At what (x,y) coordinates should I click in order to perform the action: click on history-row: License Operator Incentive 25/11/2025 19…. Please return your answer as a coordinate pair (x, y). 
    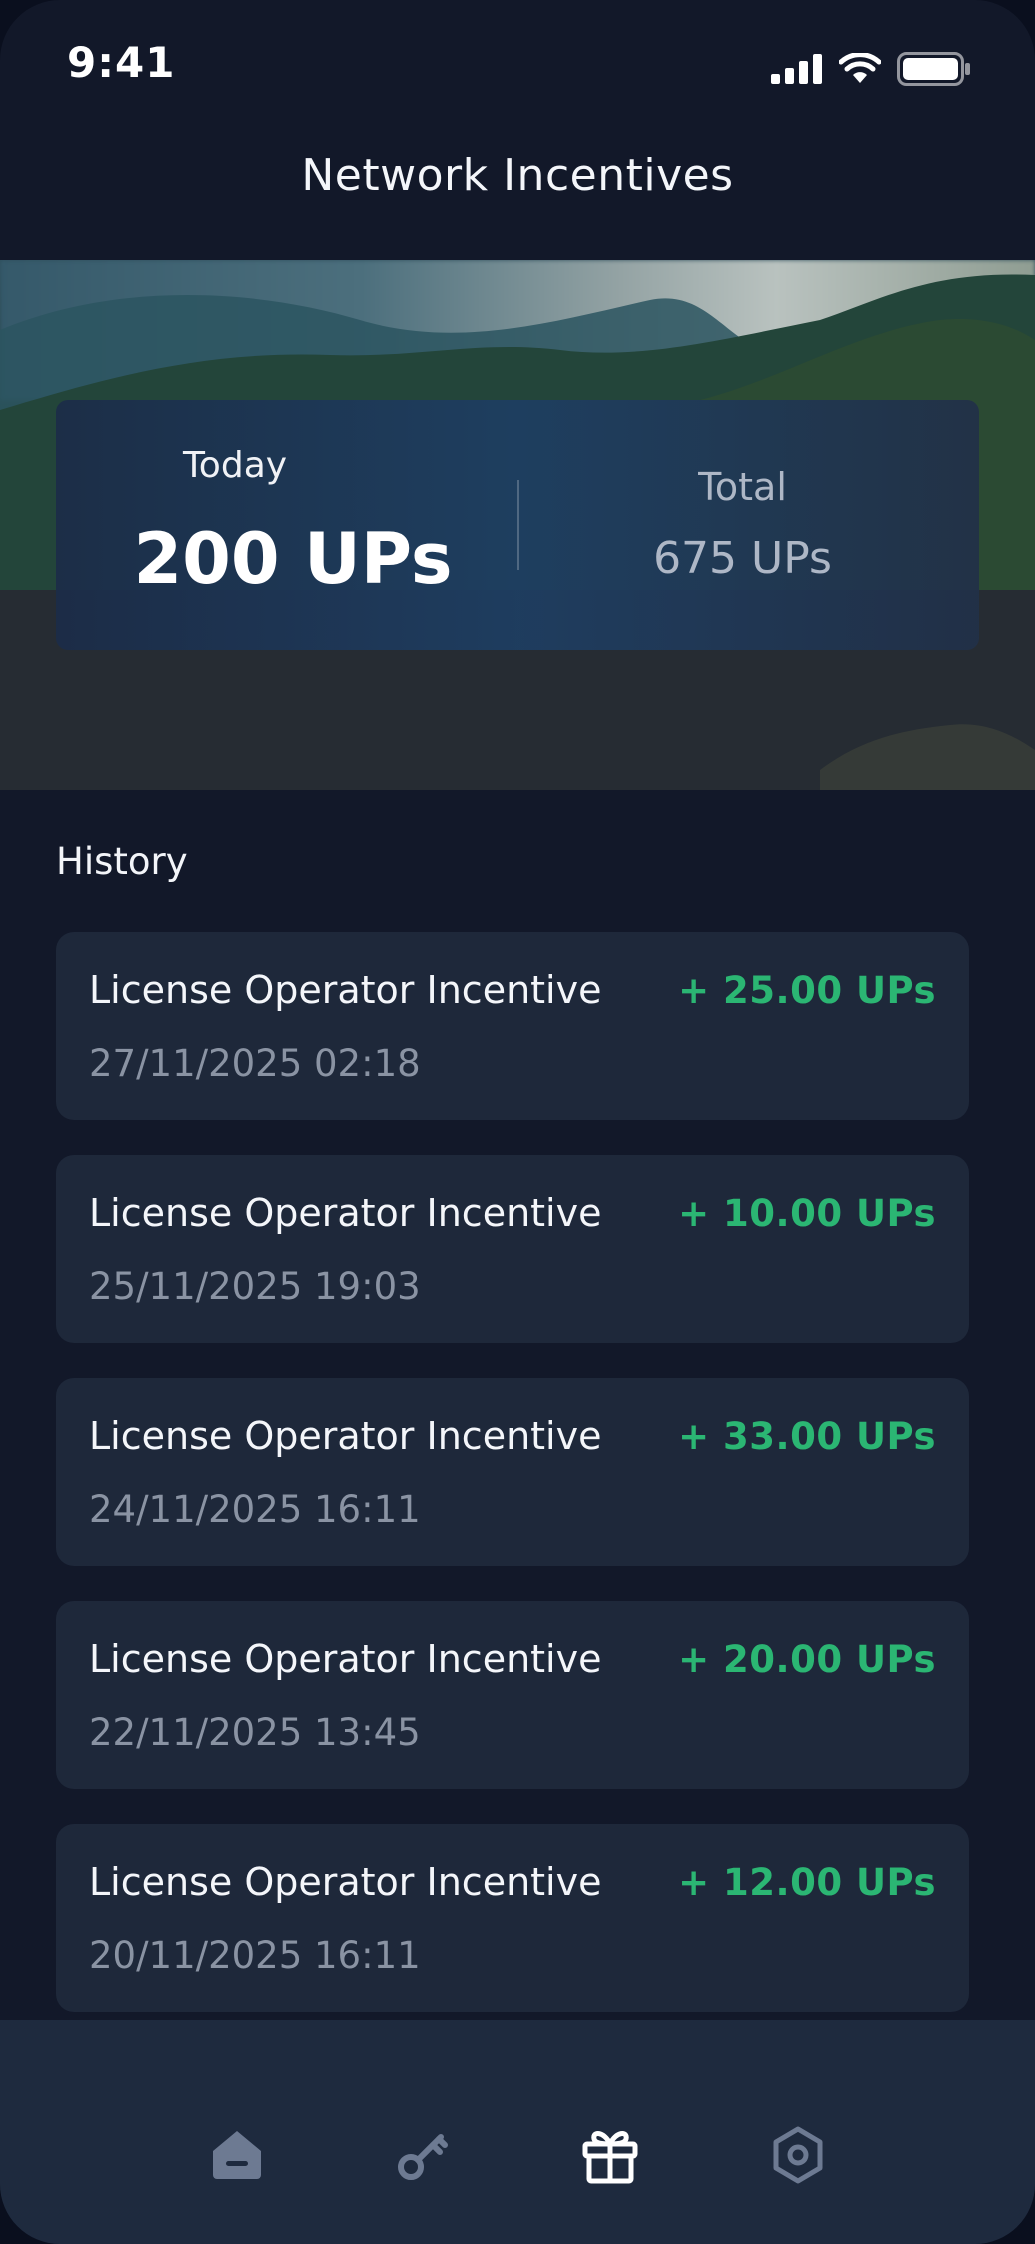
    Looking at the image, I should click on (512, 1249).